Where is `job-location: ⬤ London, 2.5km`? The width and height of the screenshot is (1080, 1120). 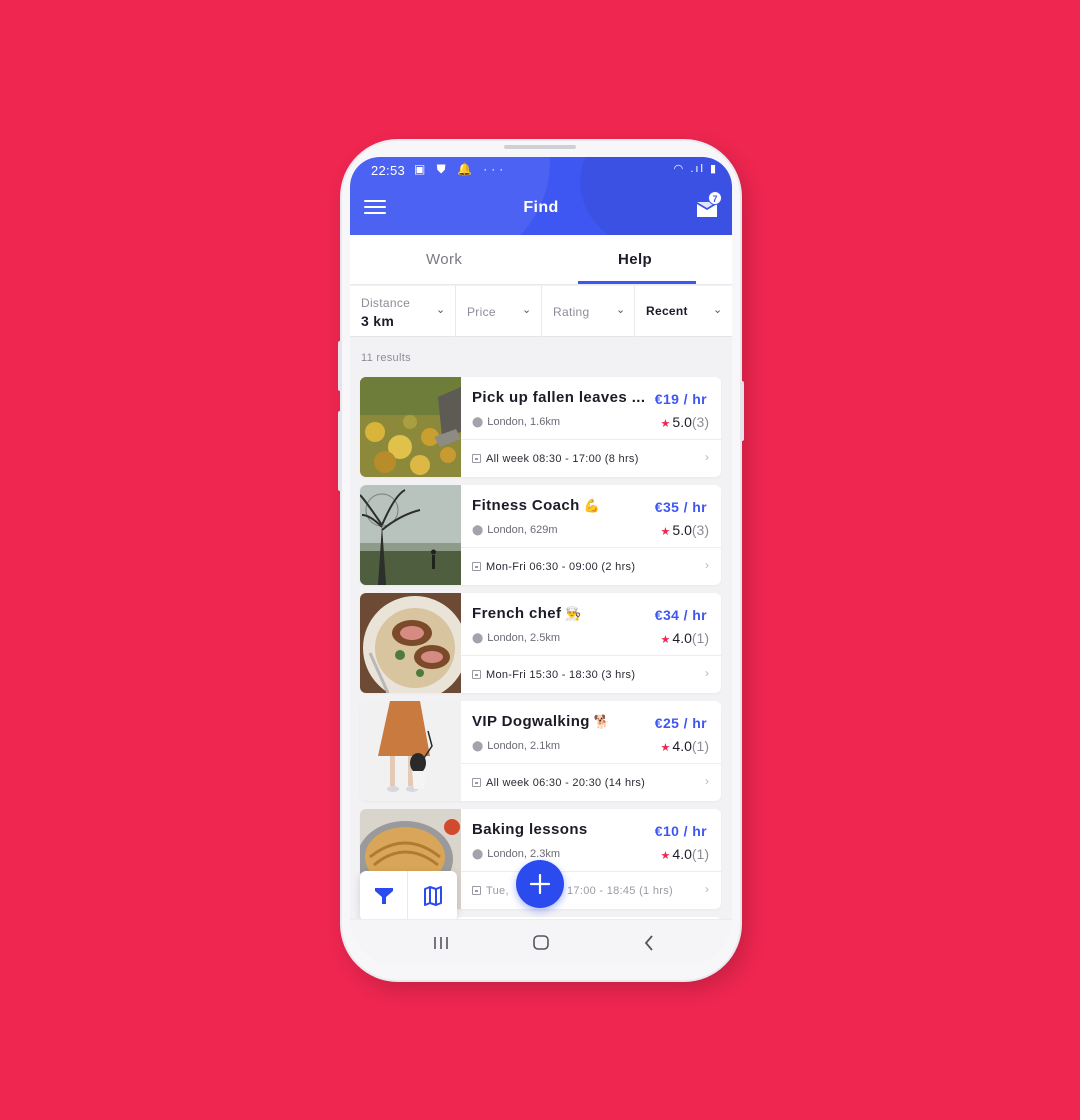
job-location: ⬤ London, 2.5km is located at coordinates (516, 638).